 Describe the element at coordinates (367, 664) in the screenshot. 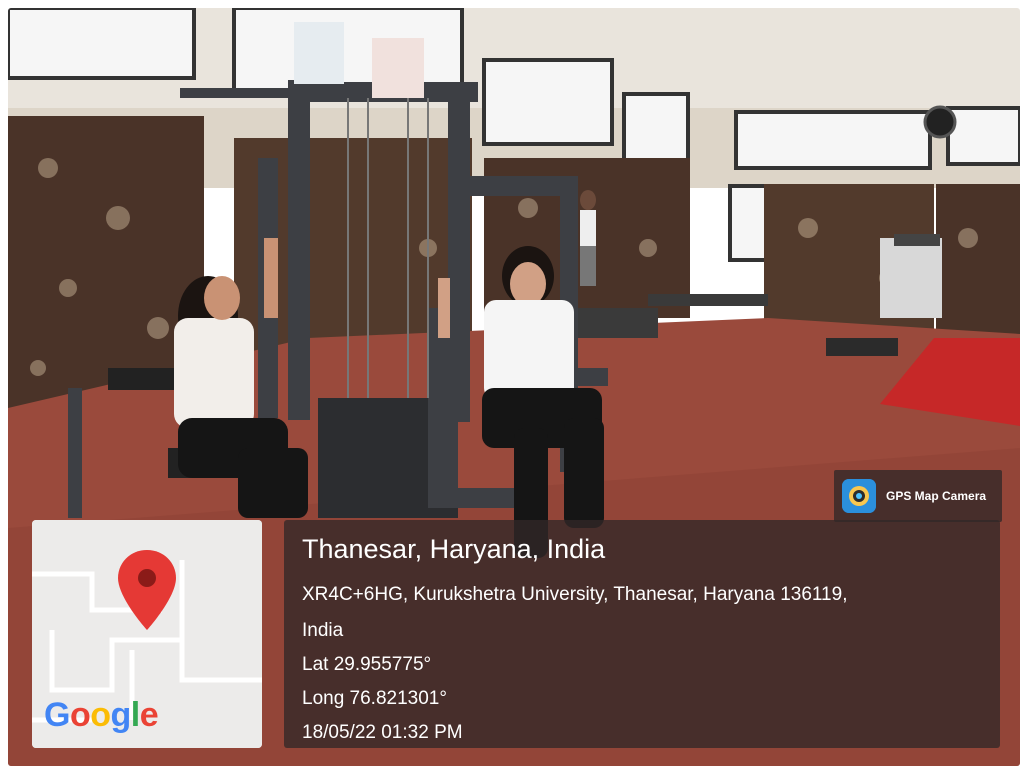

I see `latitude: Lat 29.955775°` at that location.